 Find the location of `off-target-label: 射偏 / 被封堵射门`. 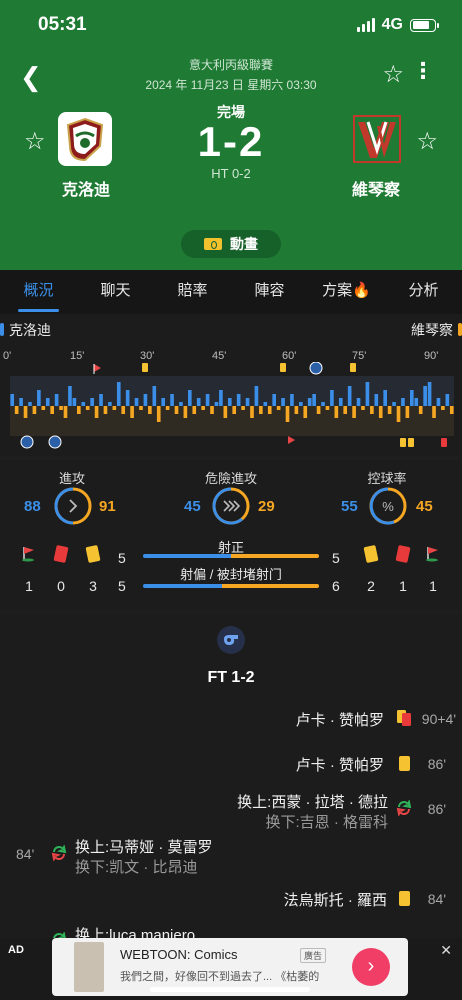

off-target-label: 射偏 / 被封堵射门 is located at coordinates (231, 574).